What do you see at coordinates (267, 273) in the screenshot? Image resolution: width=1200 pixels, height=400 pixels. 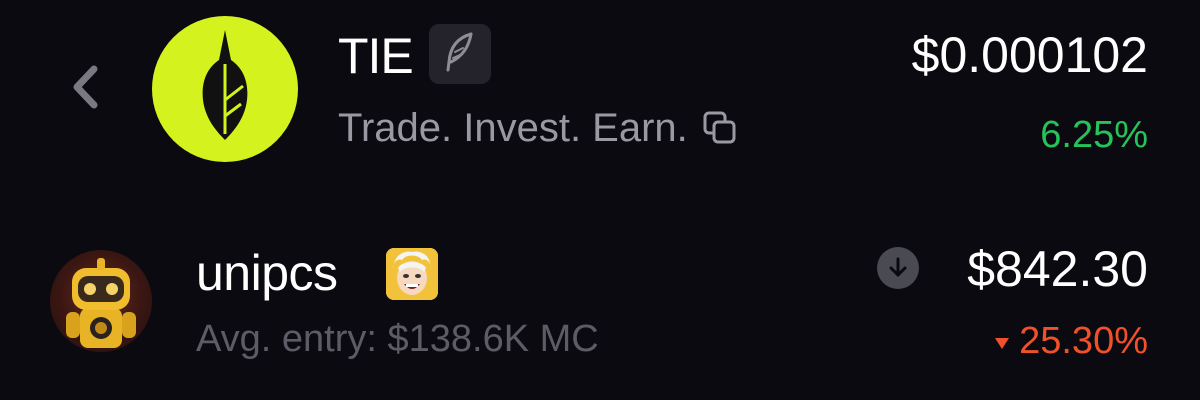 I see `username: unipcs` at bounding box center [267, 273].